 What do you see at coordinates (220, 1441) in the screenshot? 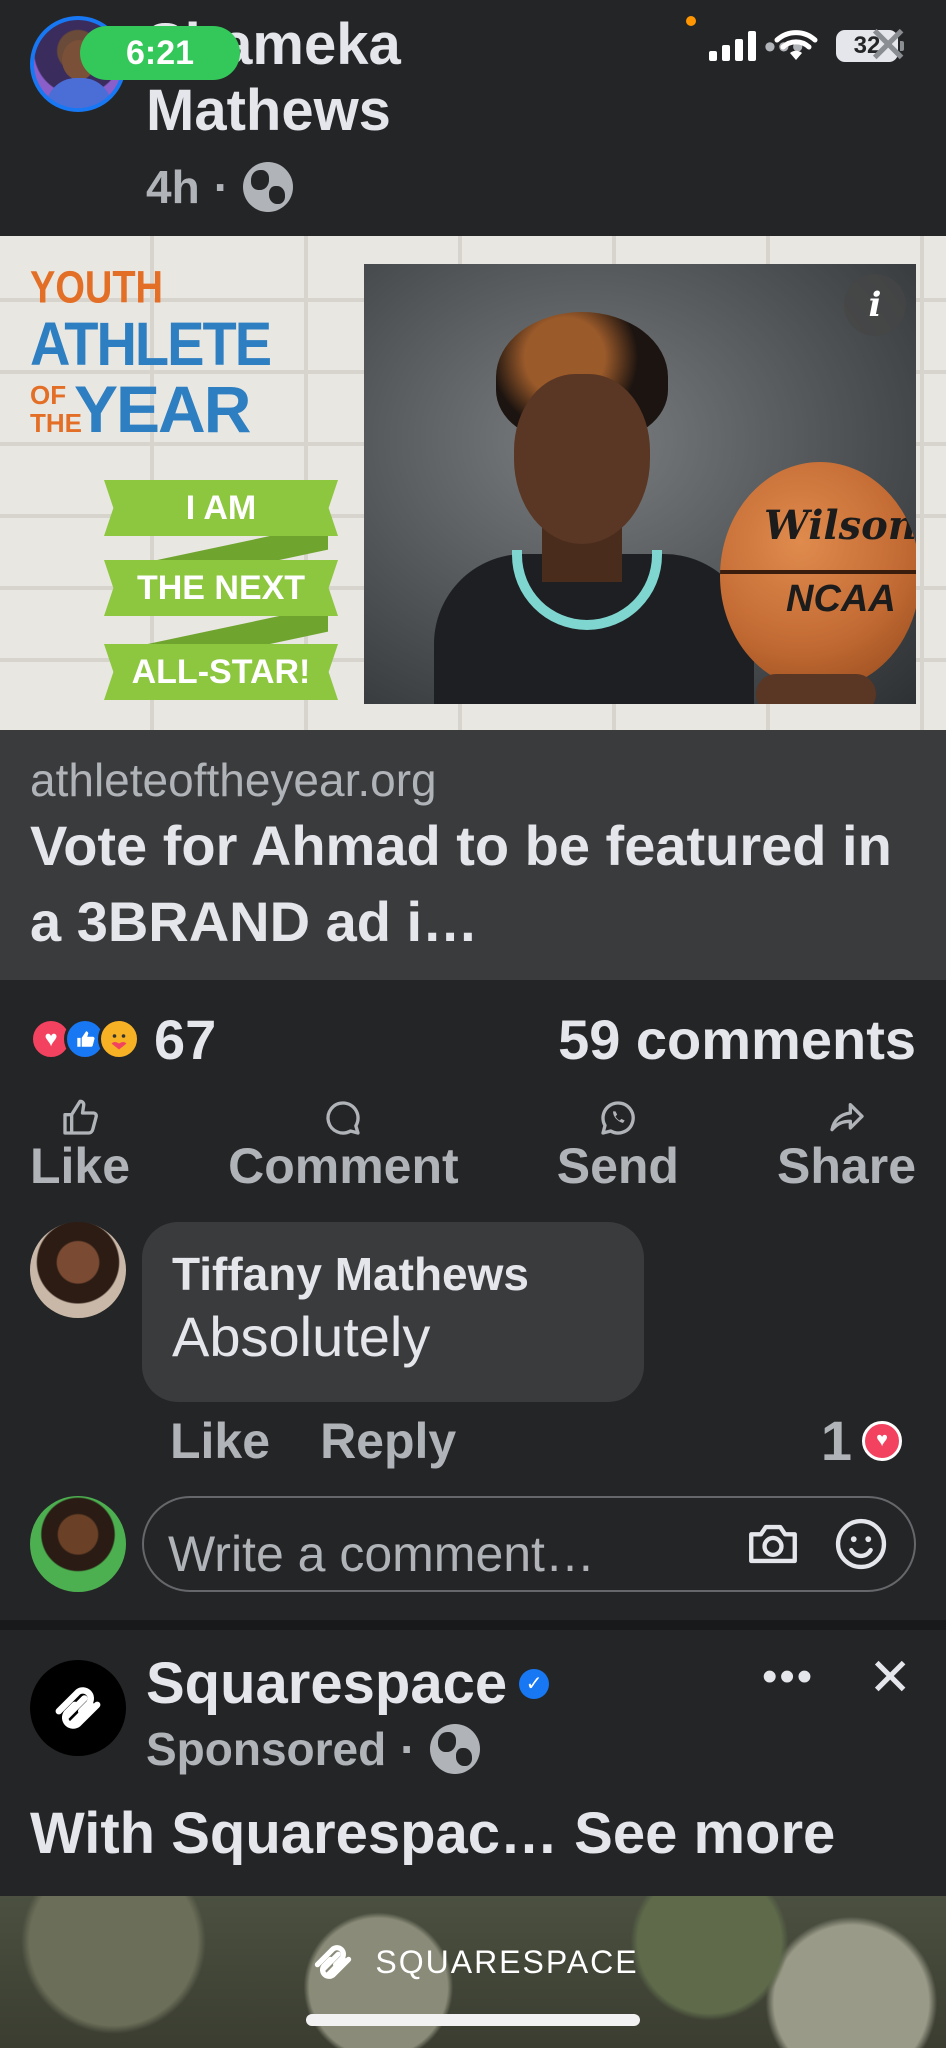
I see `comment-like-button: Like` at bounding box center [220, 1441].